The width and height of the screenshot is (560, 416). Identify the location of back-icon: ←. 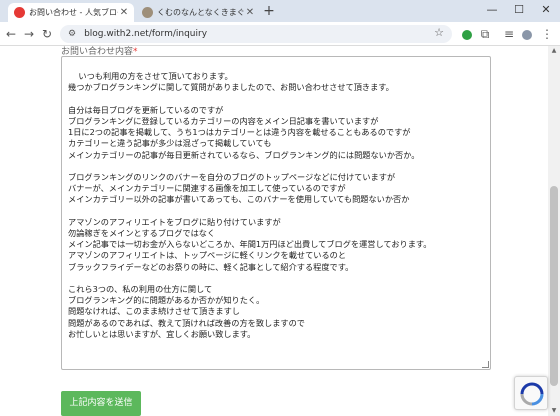
(11, 34).